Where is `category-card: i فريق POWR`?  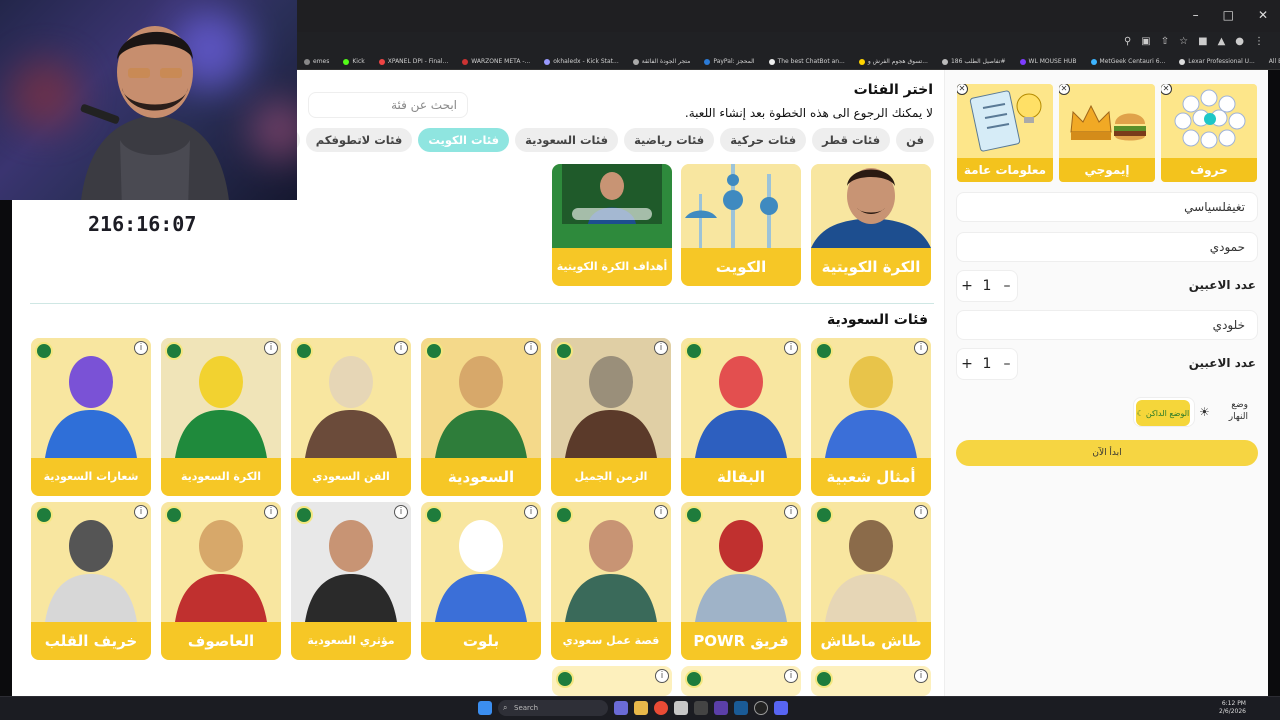 category-card: i فريق POWR is located at coordinates (741, 581).